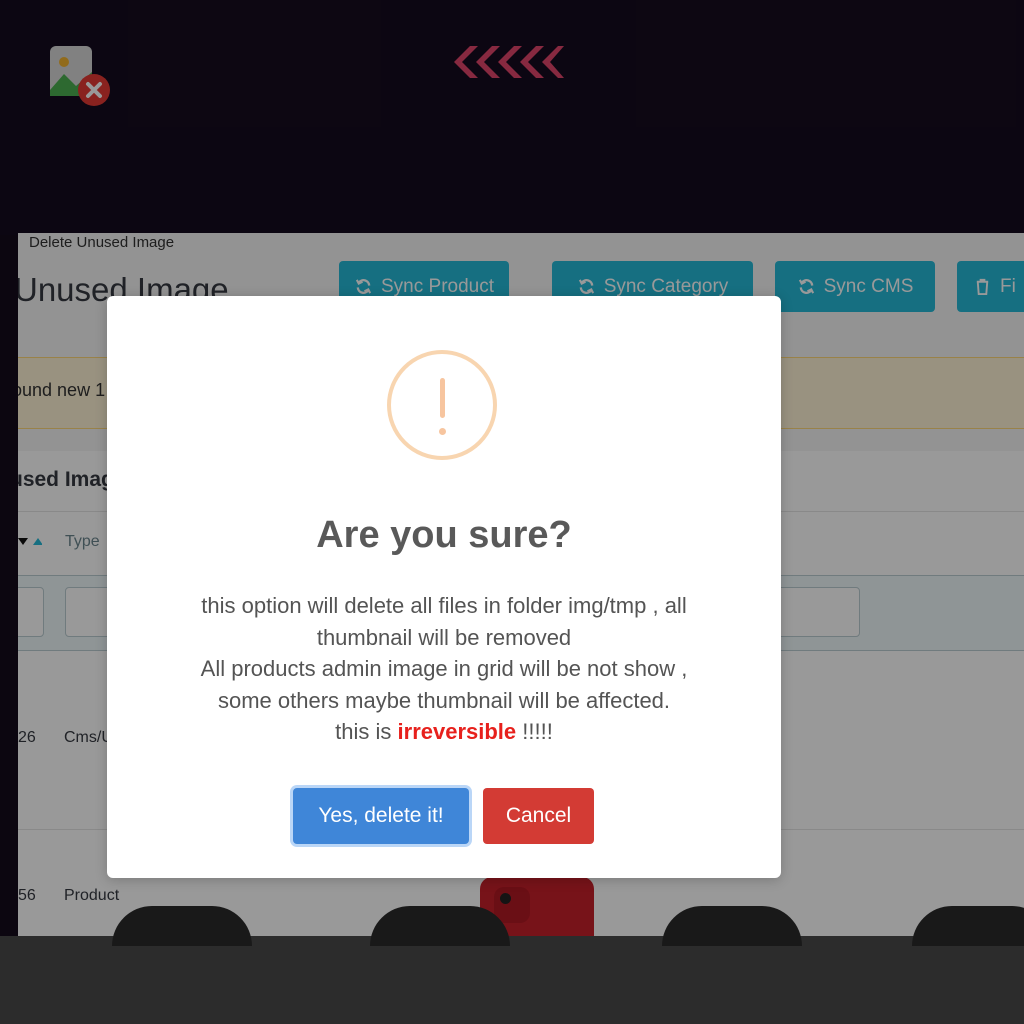 Image resolution: width=1024 pixels, height=1024 pixels. What do you see at coordinates (444, 535) in the screenshot?
I see `dialog-title: Are you sure?` at bounding box center [444, 535].